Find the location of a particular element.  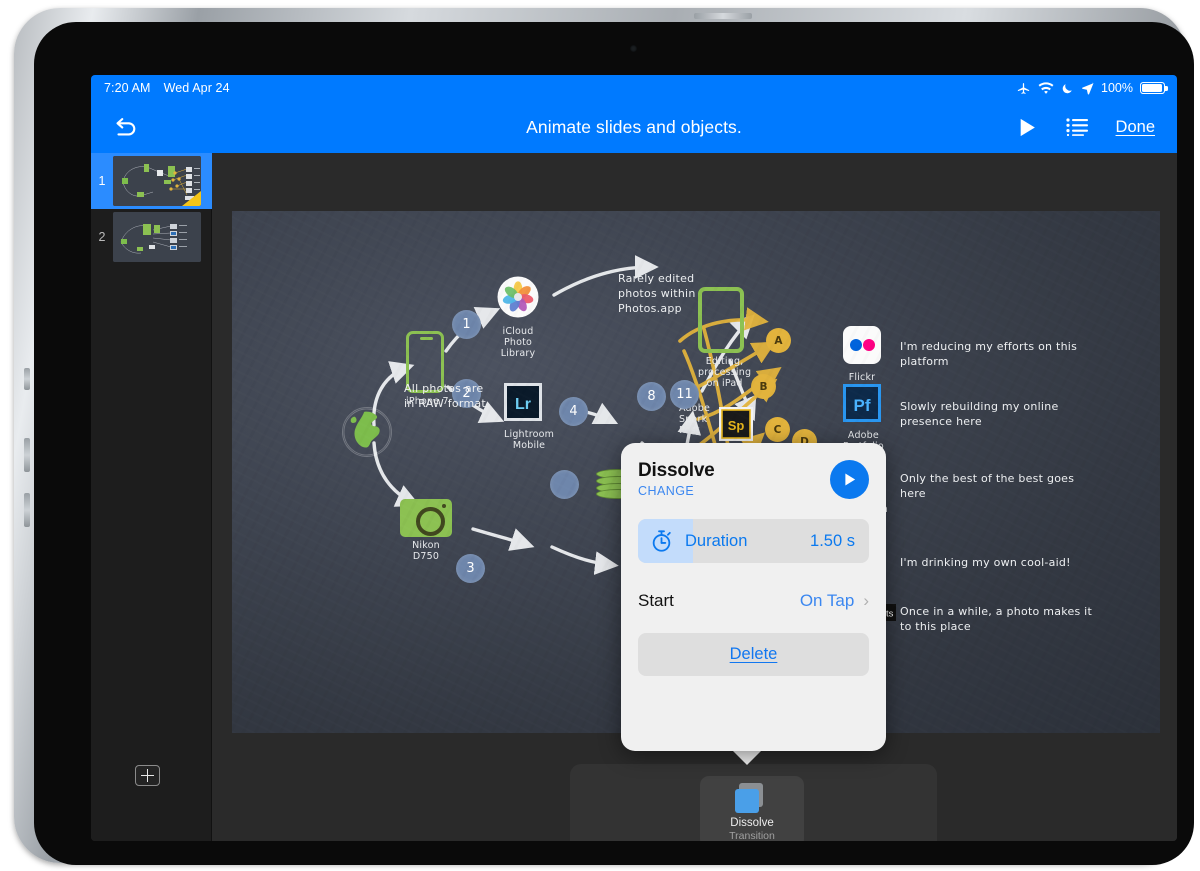

wifi-icon is located at coordinates (1046, 88).